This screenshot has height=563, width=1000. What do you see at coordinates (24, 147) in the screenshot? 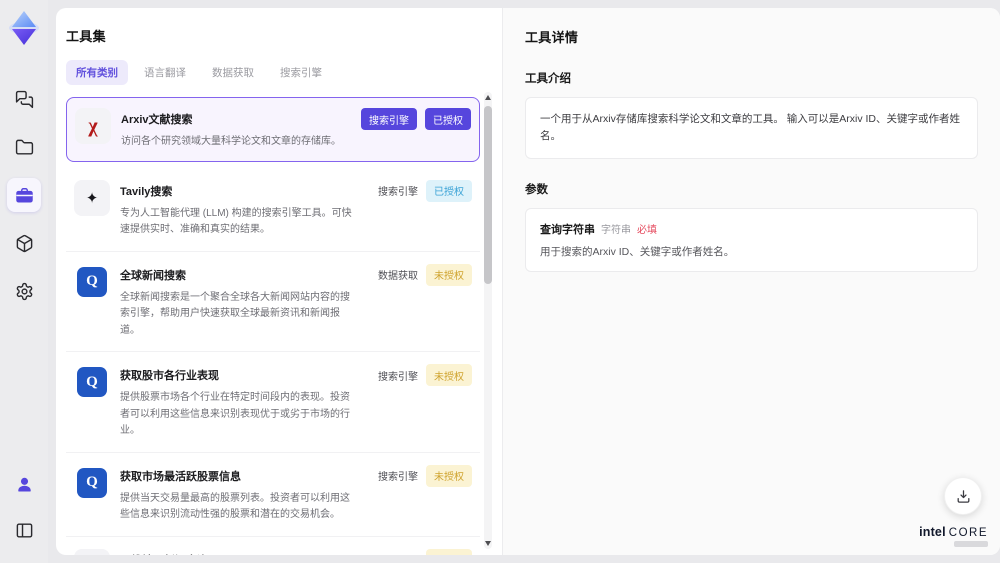
I see `folder-icon` at bounding box center [24, 147].